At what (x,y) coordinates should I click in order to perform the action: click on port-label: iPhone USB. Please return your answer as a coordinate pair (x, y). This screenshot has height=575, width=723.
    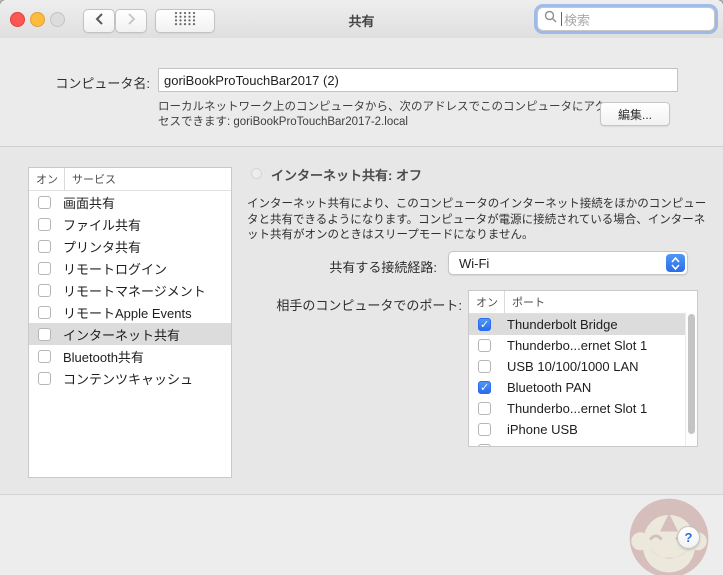
    Looking at the image, I should click on (542, 429).